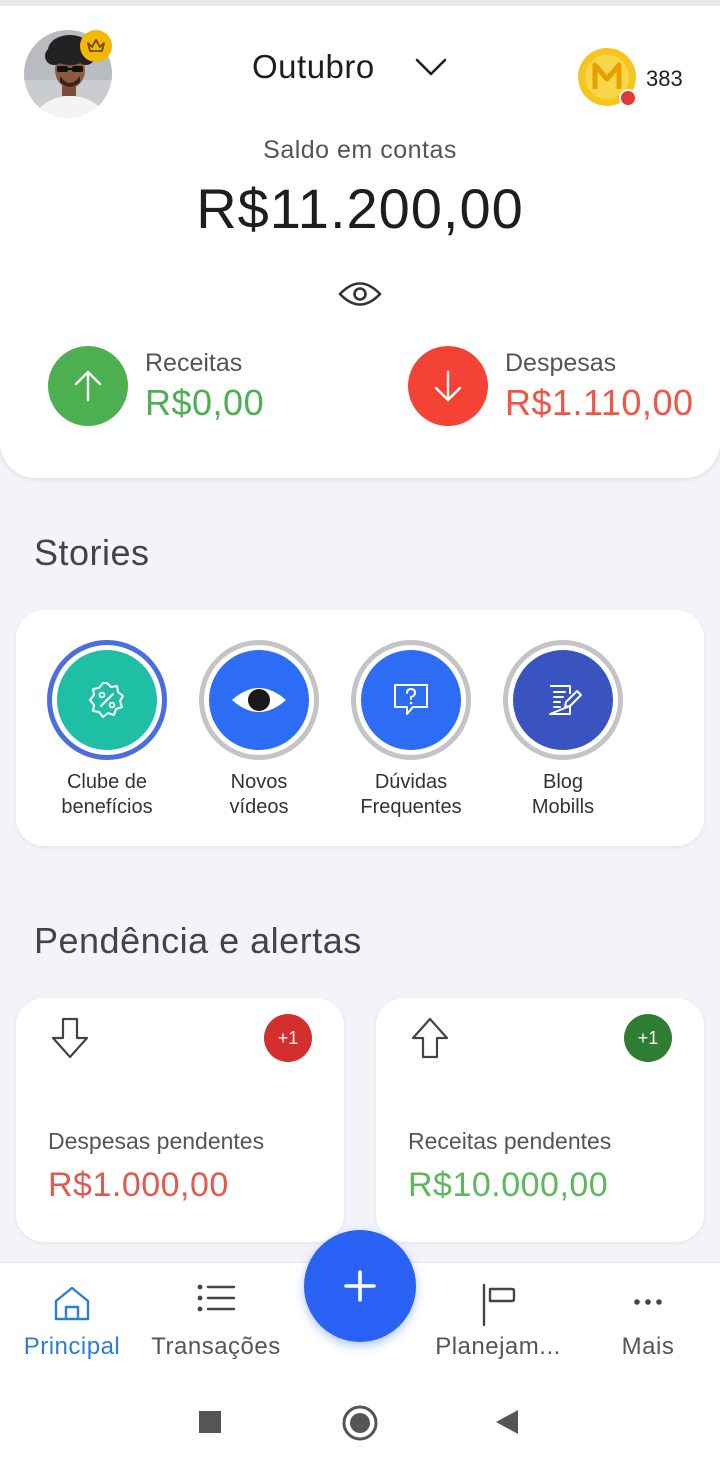  Describe the element at coordinates (72, 1346) in the screenshot. I see `nav-label-principal: Principal` at that location.